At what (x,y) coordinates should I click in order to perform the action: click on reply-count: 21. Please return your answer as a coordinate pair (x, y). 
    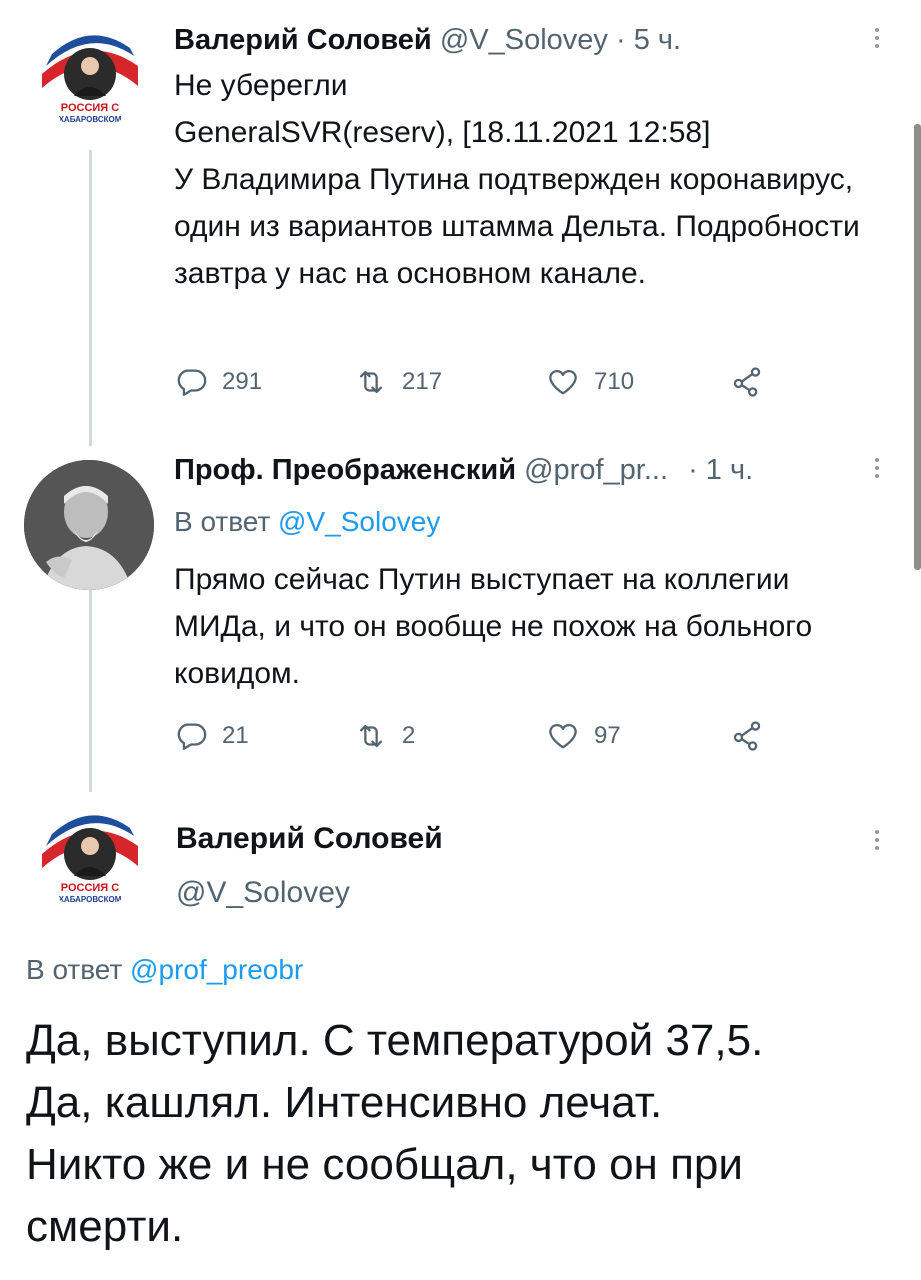
    Looking at the image, I should click on (235, 735).